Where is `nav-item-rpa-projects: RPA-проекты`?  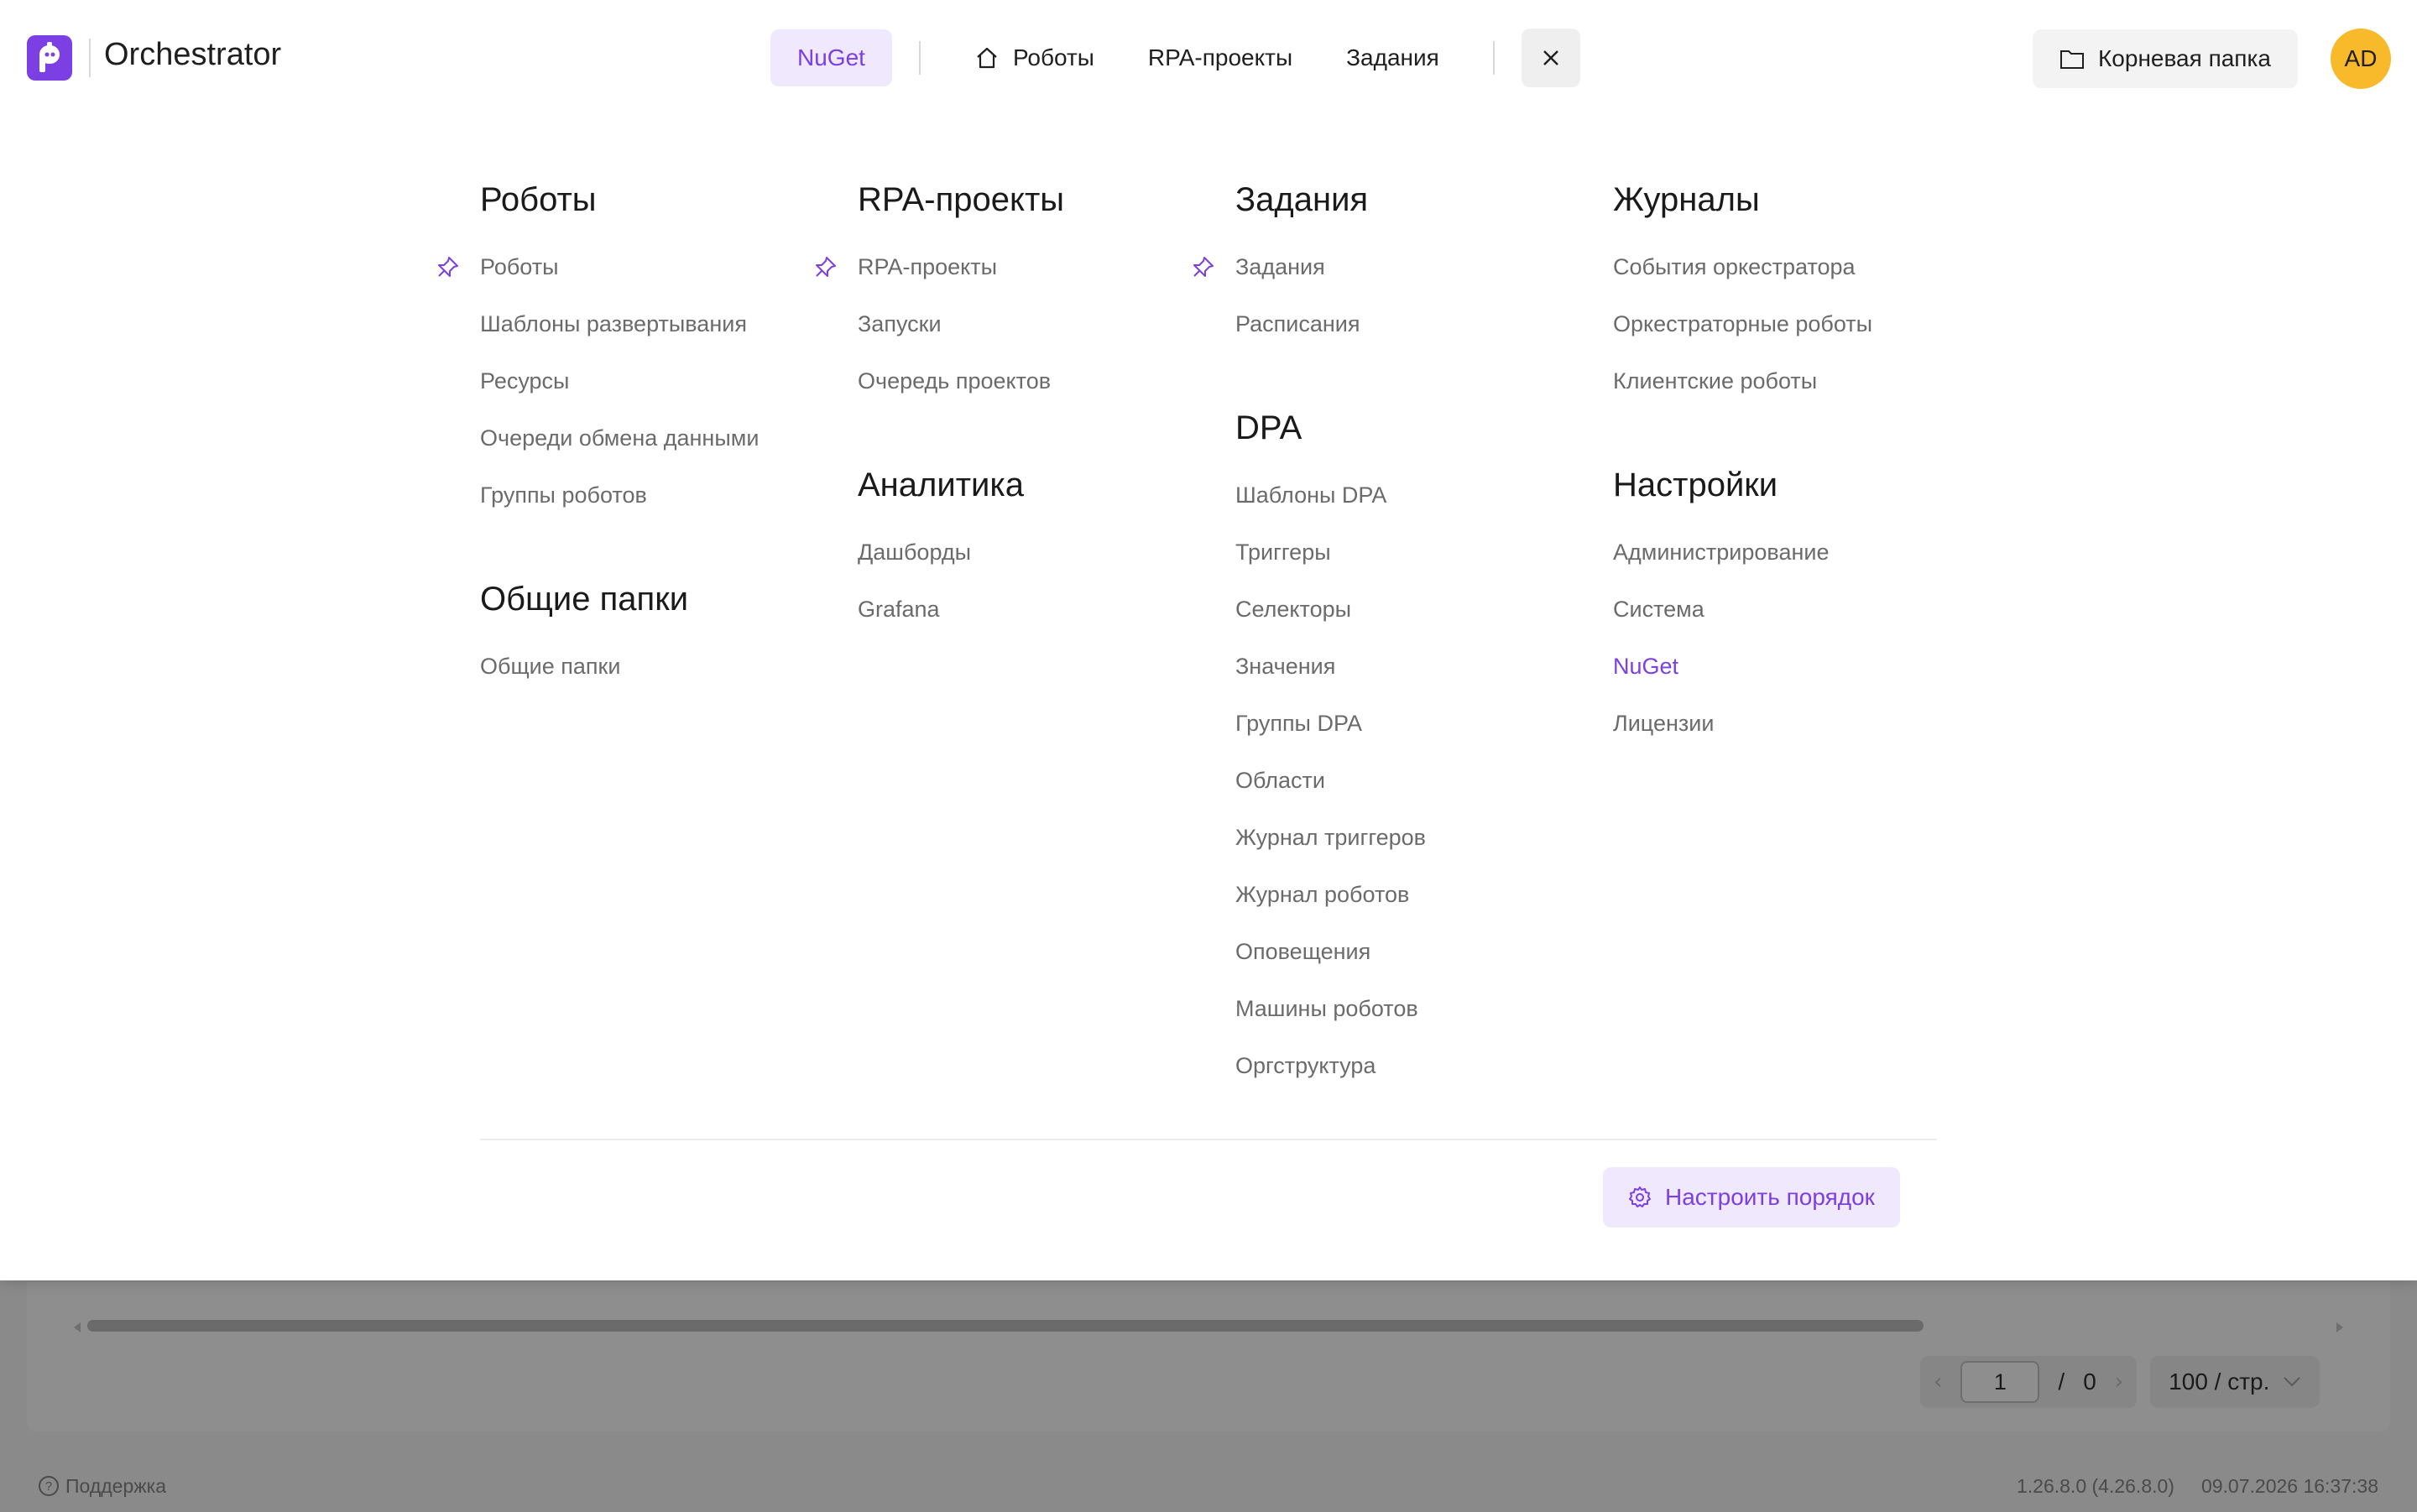
nav-item-rpa-projects: RPA-проекты is located at coordinates (1220, 57).